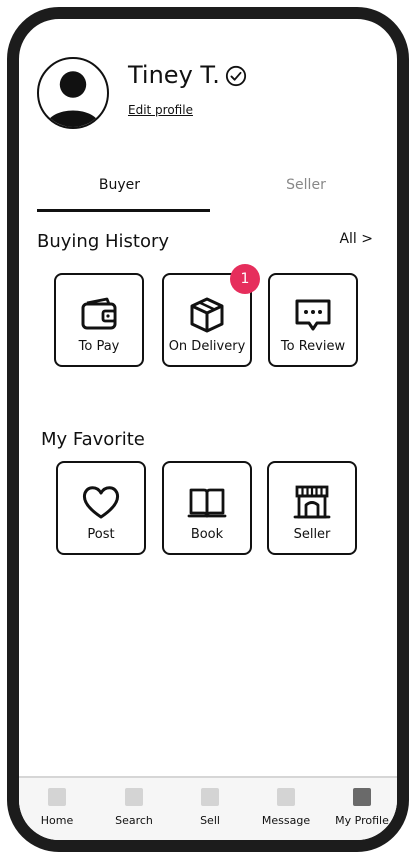  I want to click on user-name: Tiney T., so click(174, 75).